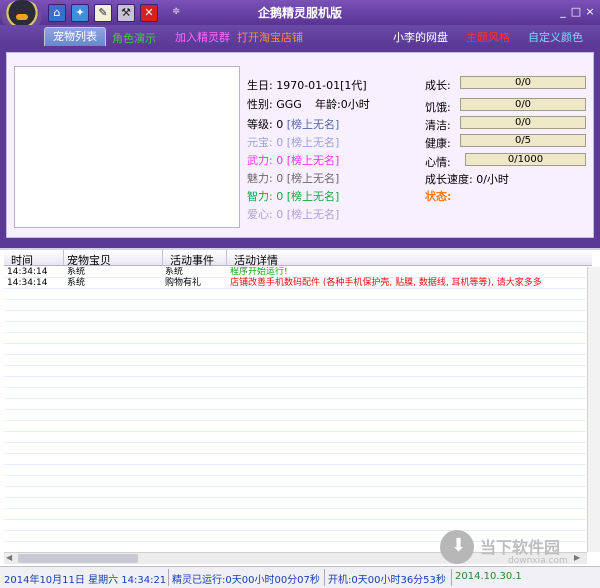  I want to click on charm-field: 魅力: 0 [榜上无名], so click(293, 178).